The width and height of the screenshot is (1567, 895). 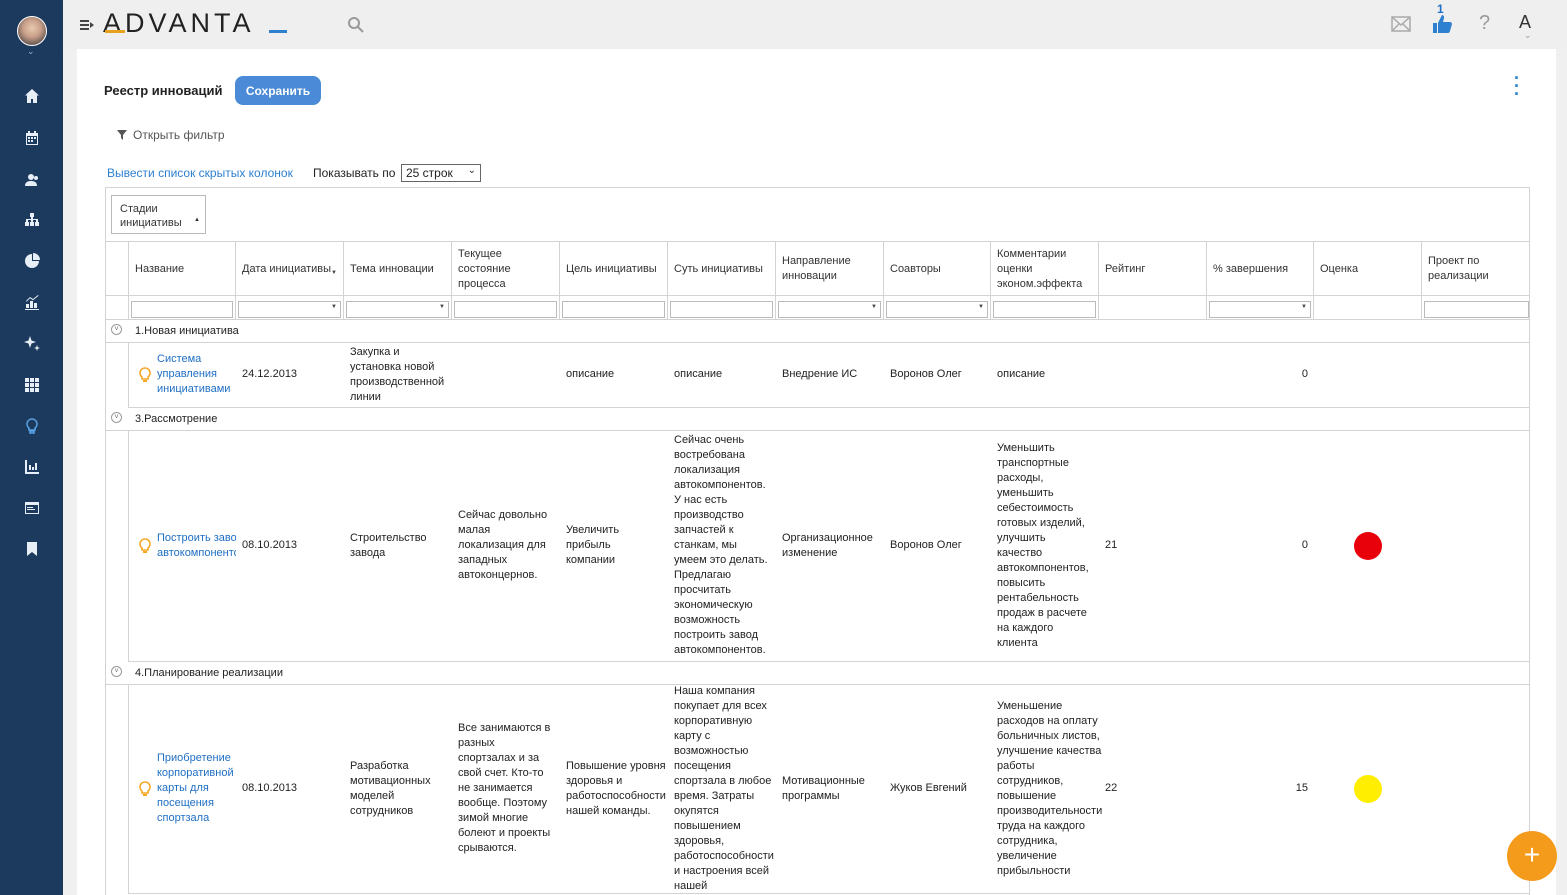 What do you see at coordinates (936, 269) in the screenshot?
I see `column-header-coauthors: Соавторы` at bounding box center [936, 269].